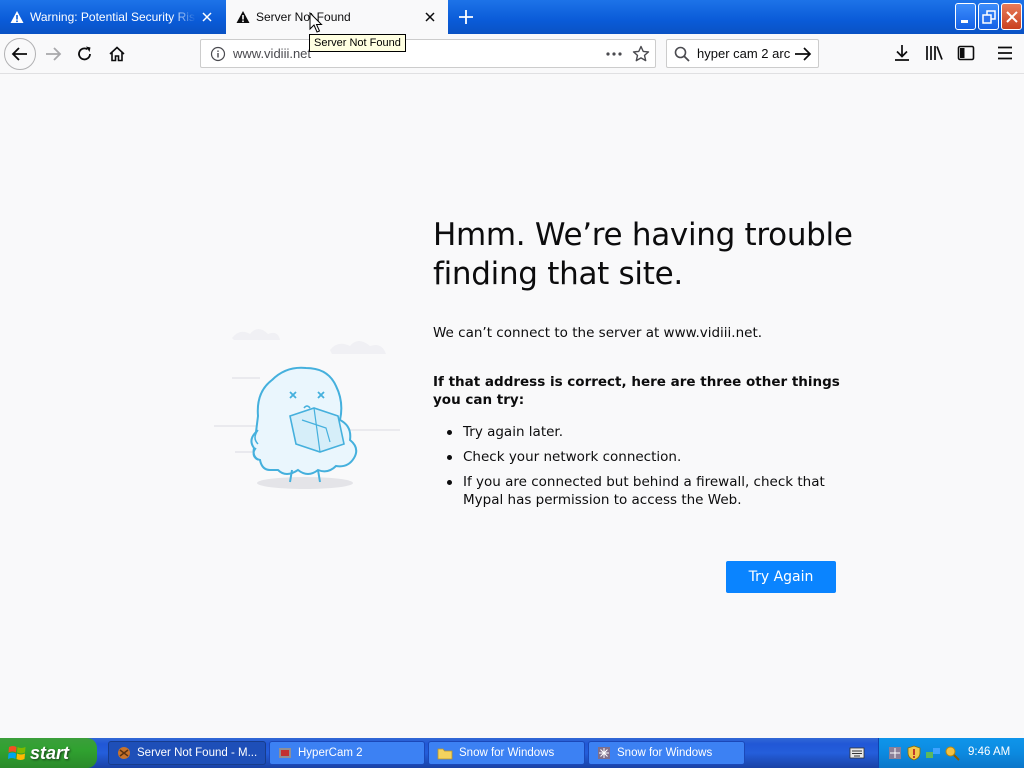  Describe the element at coordinates (445, 754) in the screenshot. I see `folder-icon` at that location.